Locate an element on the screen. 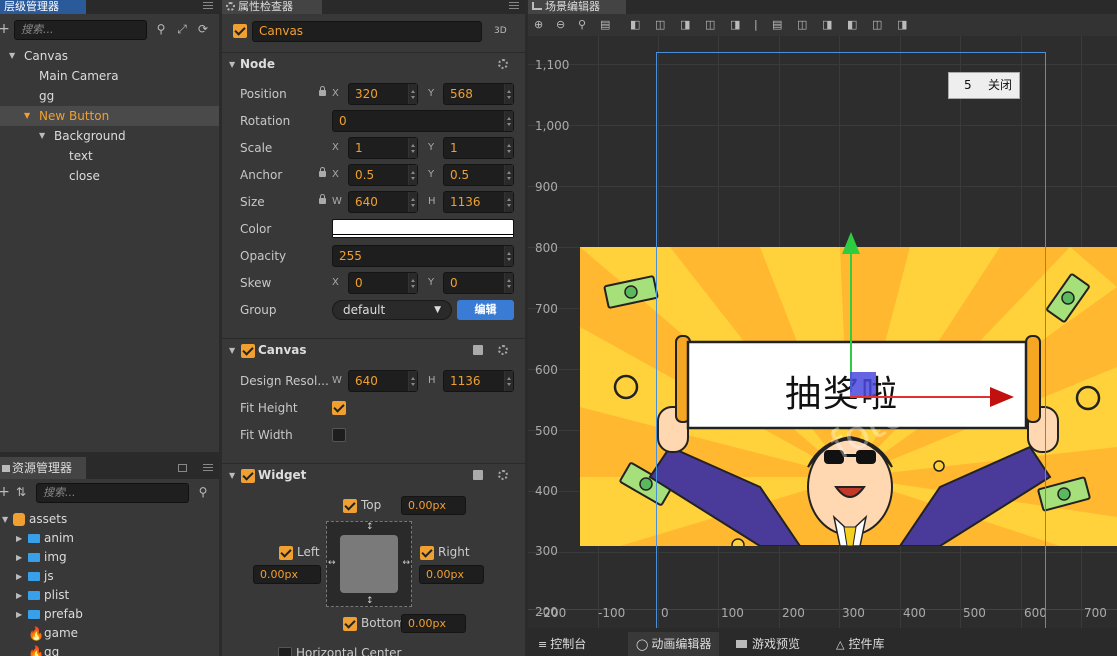 The height and width of the screenshot is (656, 1117). tab-inspector: 属性检查器 is located at coordinates (272, 7).